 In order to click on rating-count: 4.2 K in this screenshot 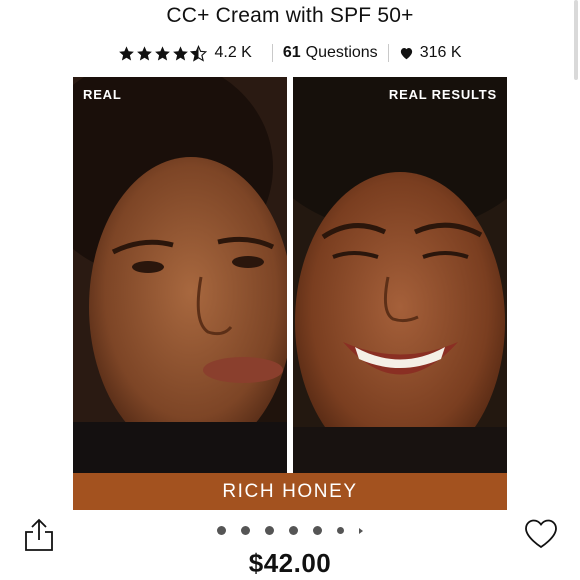, I will do `click(232, 53)`.